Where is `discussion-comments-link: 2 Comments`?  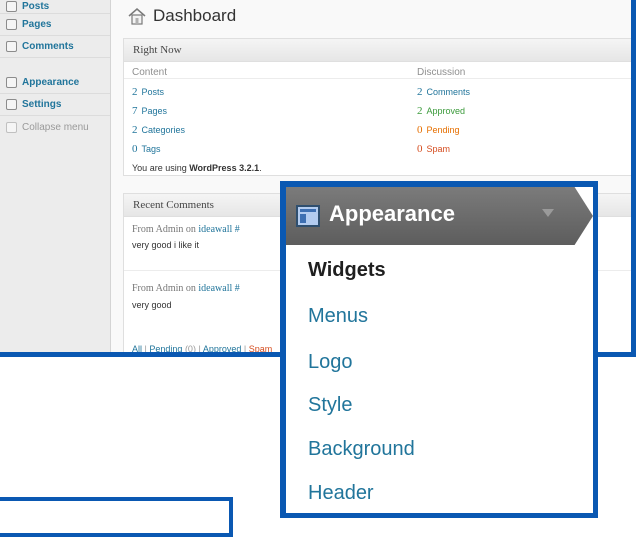 discussion-comments-link: 2 Comments is located at coordinates (443, 92).